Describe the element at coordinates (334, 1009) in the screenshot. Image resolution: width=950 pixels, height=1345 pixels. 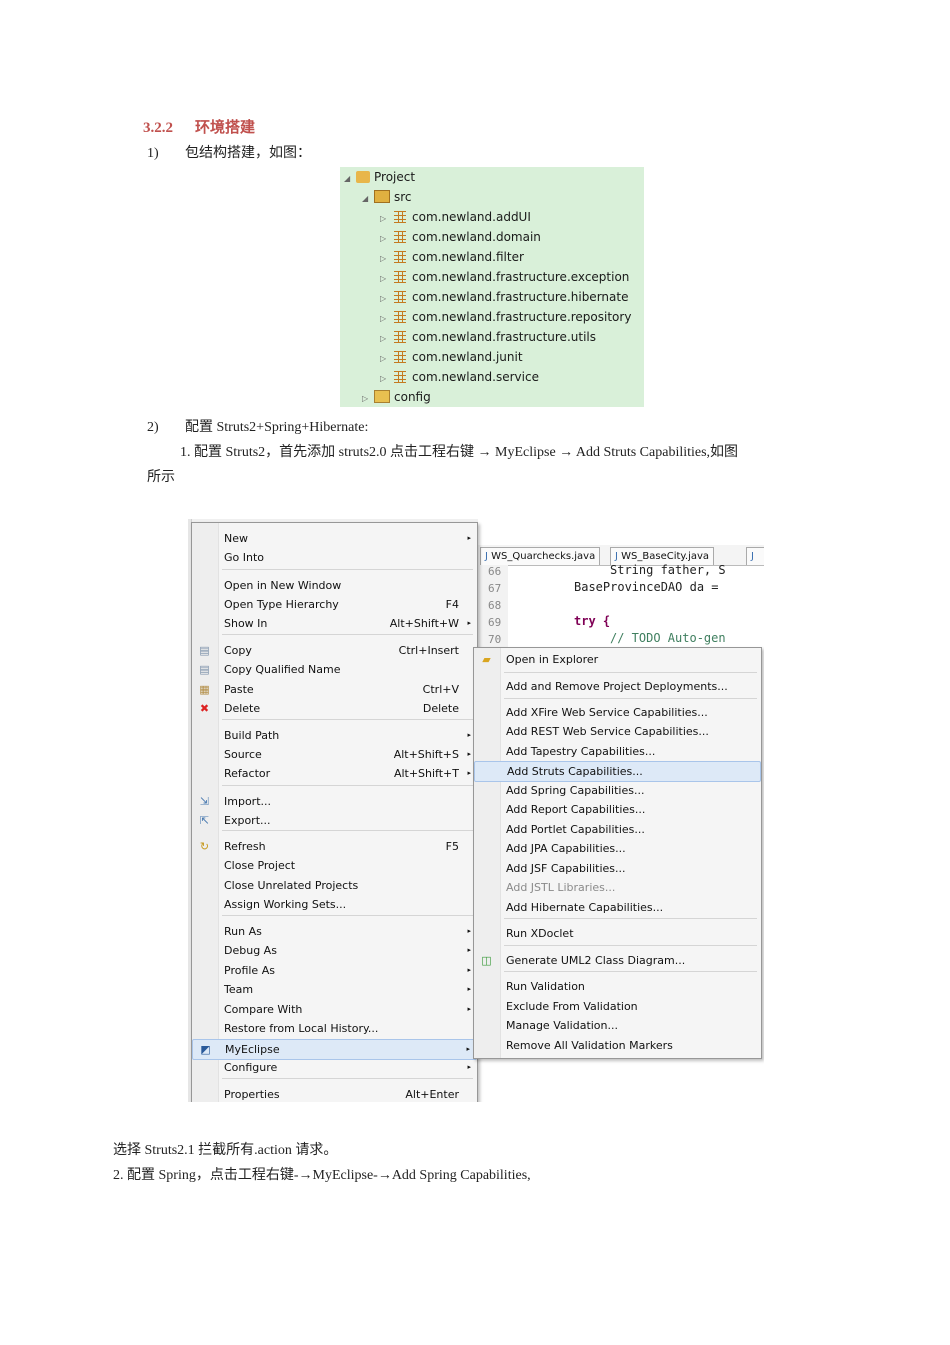
I see `context-menu-item-compare-with: Compare With ▸` at that location.